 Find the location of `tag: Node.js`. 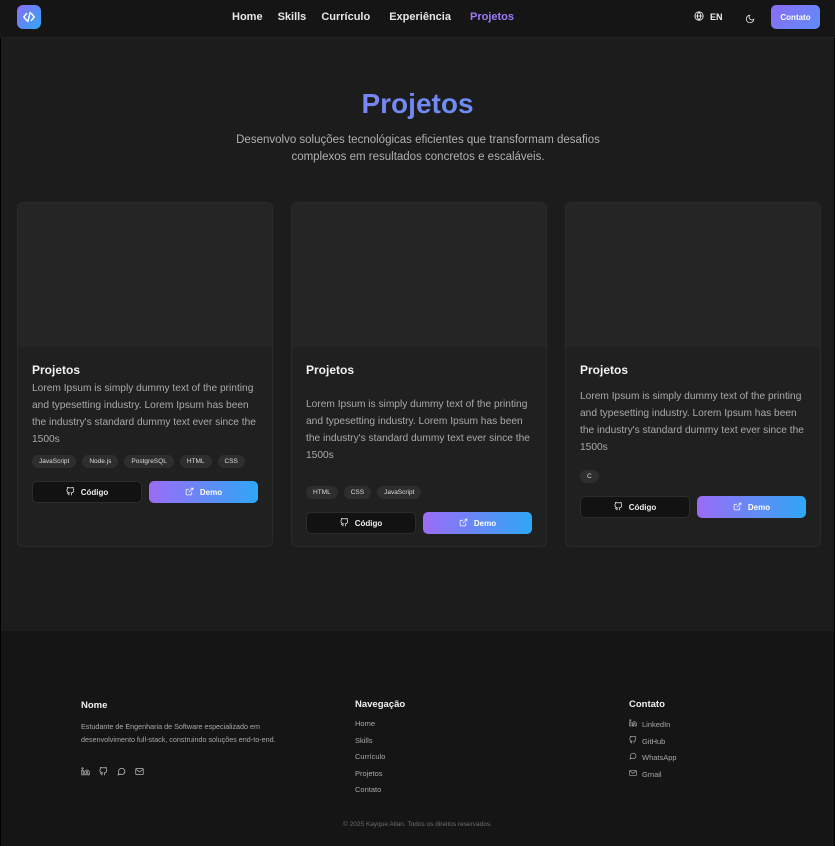

tag: Node.js is located at coordinates (100, 461).